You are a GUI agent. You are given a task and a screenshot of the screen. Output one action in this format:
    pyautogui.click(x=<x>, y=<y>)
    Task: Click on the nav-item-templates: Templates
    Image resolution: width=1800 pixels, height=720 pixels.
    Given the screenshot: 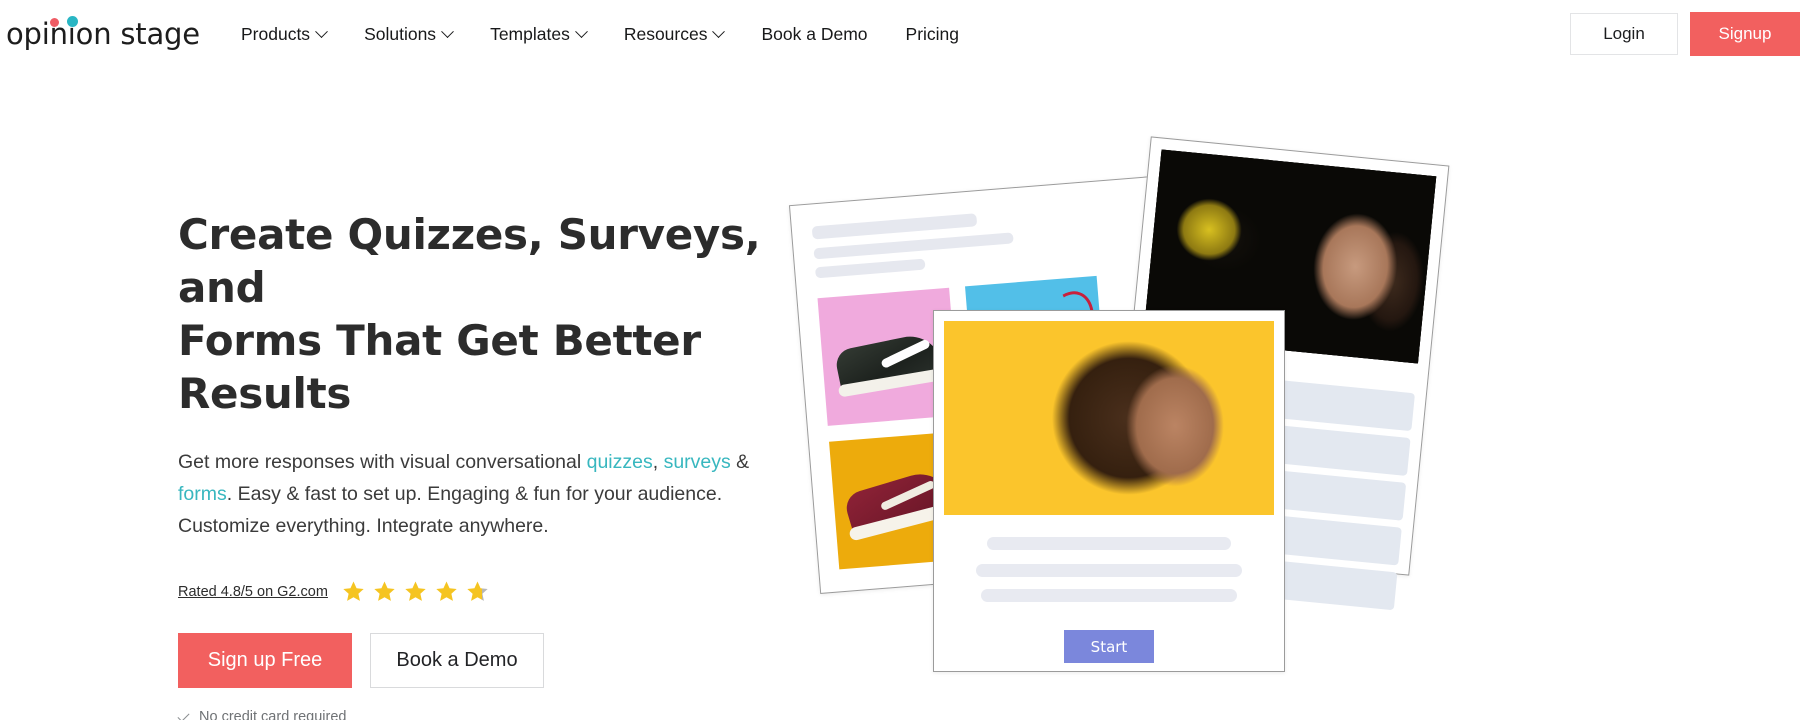 What is the action you would take?
    pyautogui.click(x=538, y=34)
    